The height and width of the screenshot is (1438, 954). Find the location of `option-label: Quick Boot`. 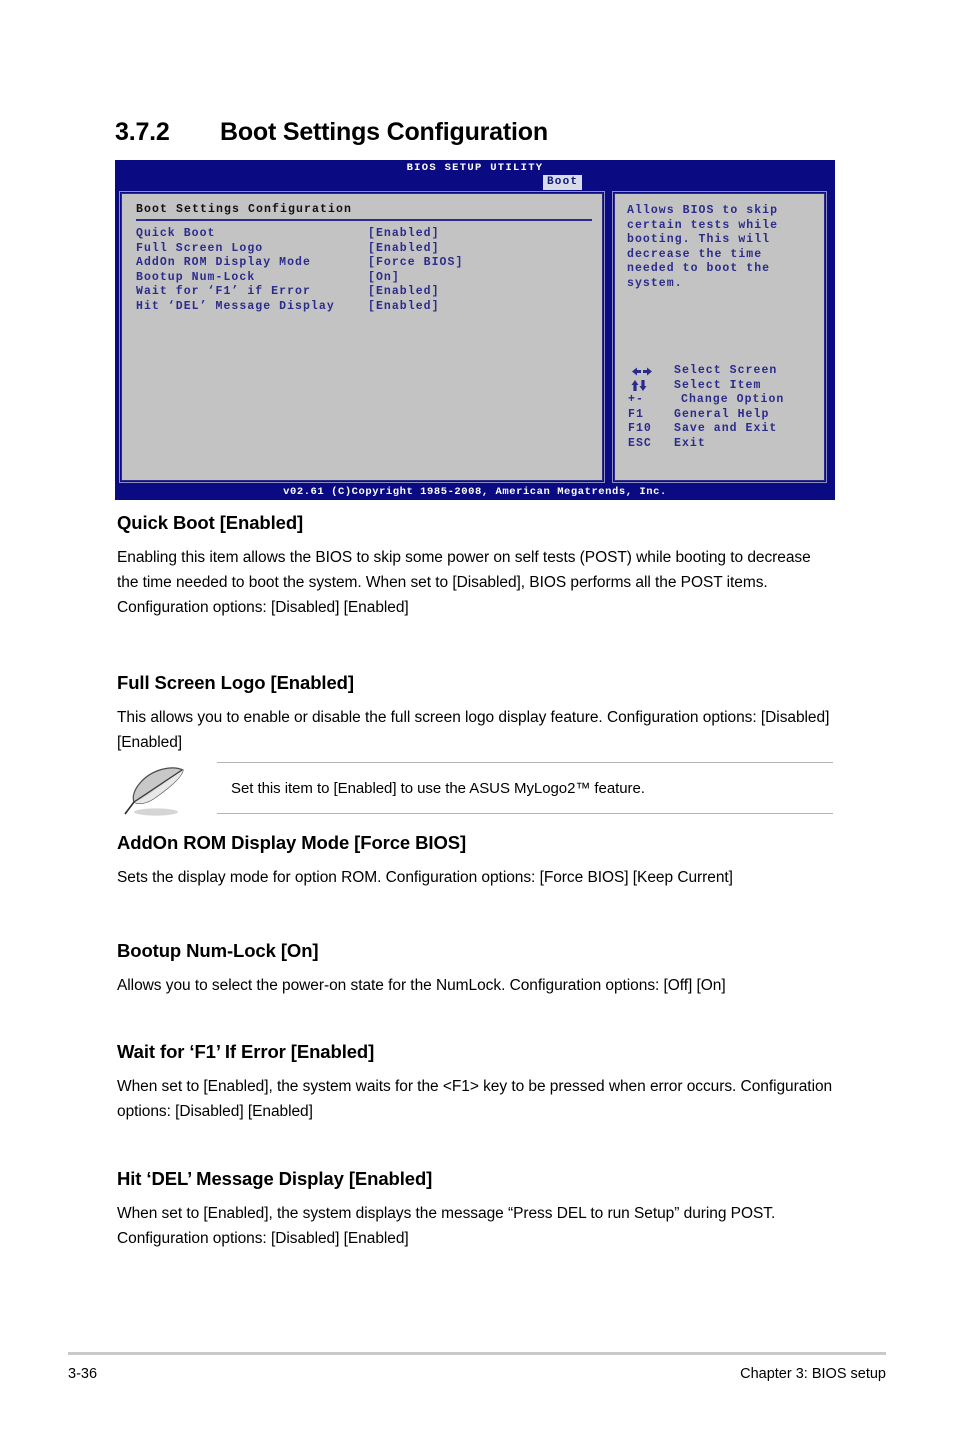

option-label: Quick Boot is located at coordinates (176, 233).